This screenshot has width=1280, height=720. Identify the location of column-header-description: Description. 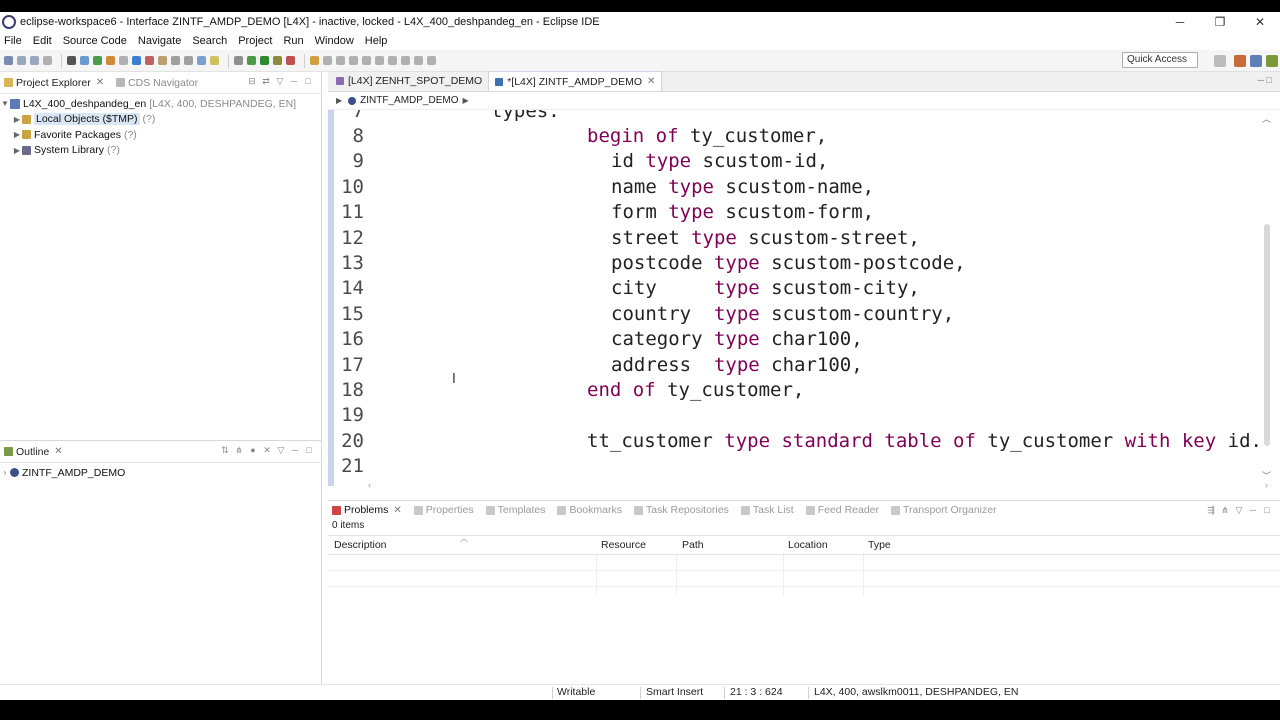
(360, 545).